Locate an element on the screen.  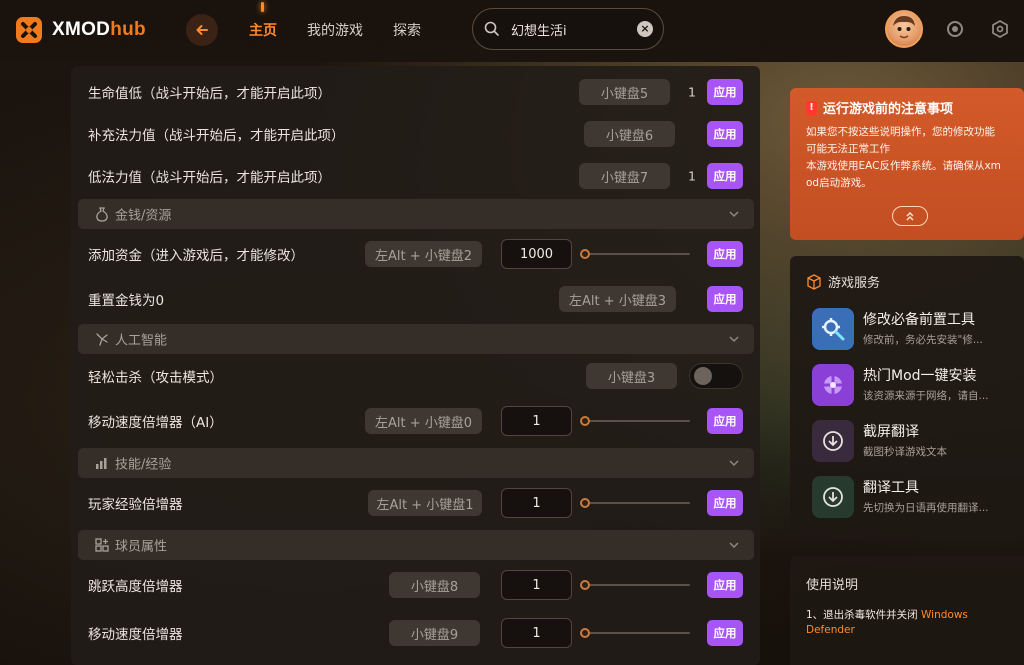
option-row-easy-kill: 轻松击杀（攻击模式） 小键盘3 is located at coordinates (415, 376).